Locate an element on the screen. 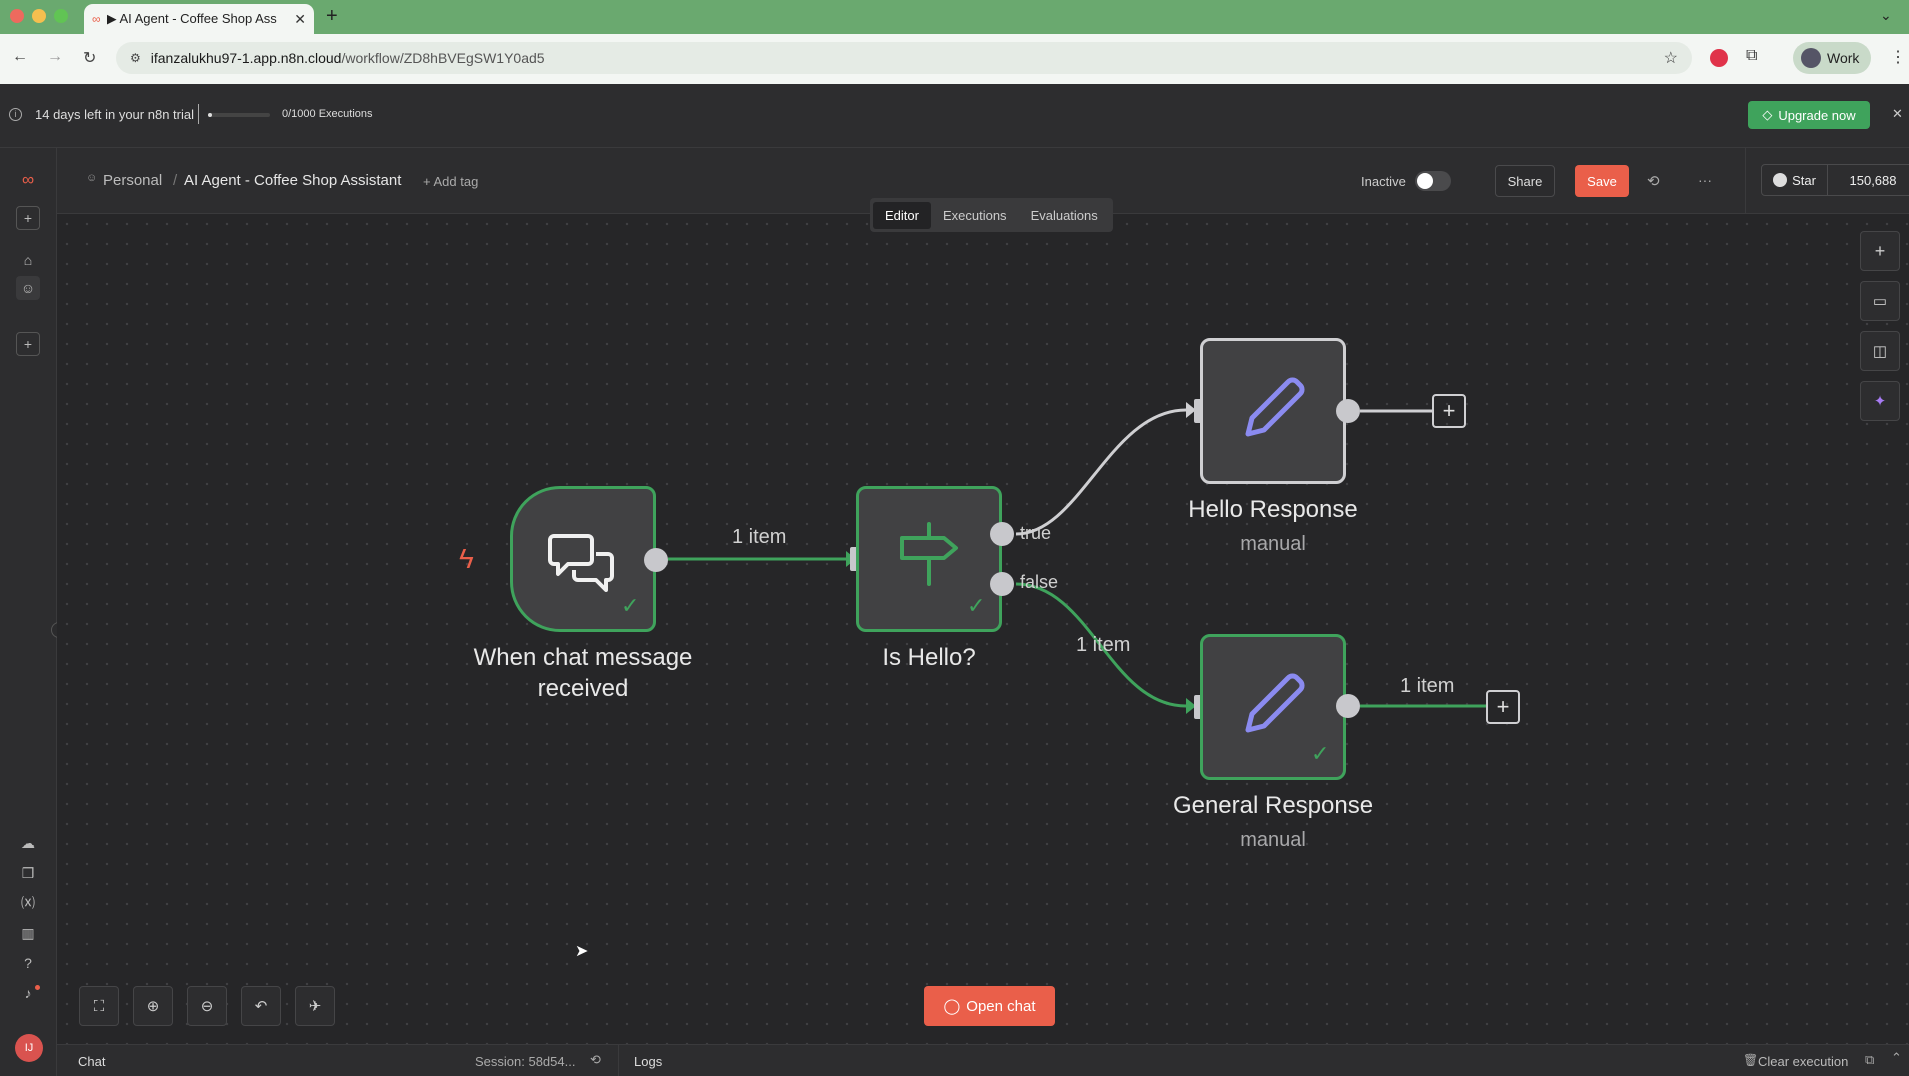  trial-days-text: 14 days left in your n8n trial is located at coordinates (114, 114).